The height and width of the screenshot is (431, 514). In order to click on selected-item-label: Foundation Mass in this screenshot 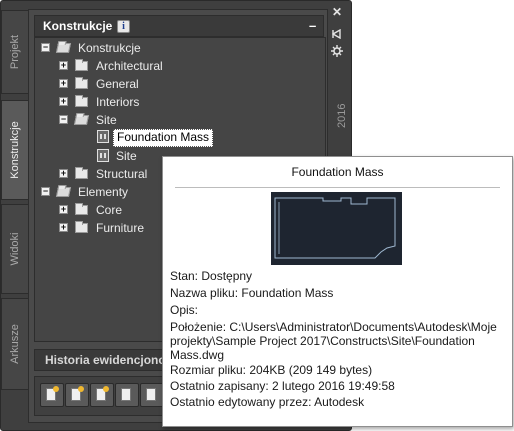, I will do `click(163, 138)`.